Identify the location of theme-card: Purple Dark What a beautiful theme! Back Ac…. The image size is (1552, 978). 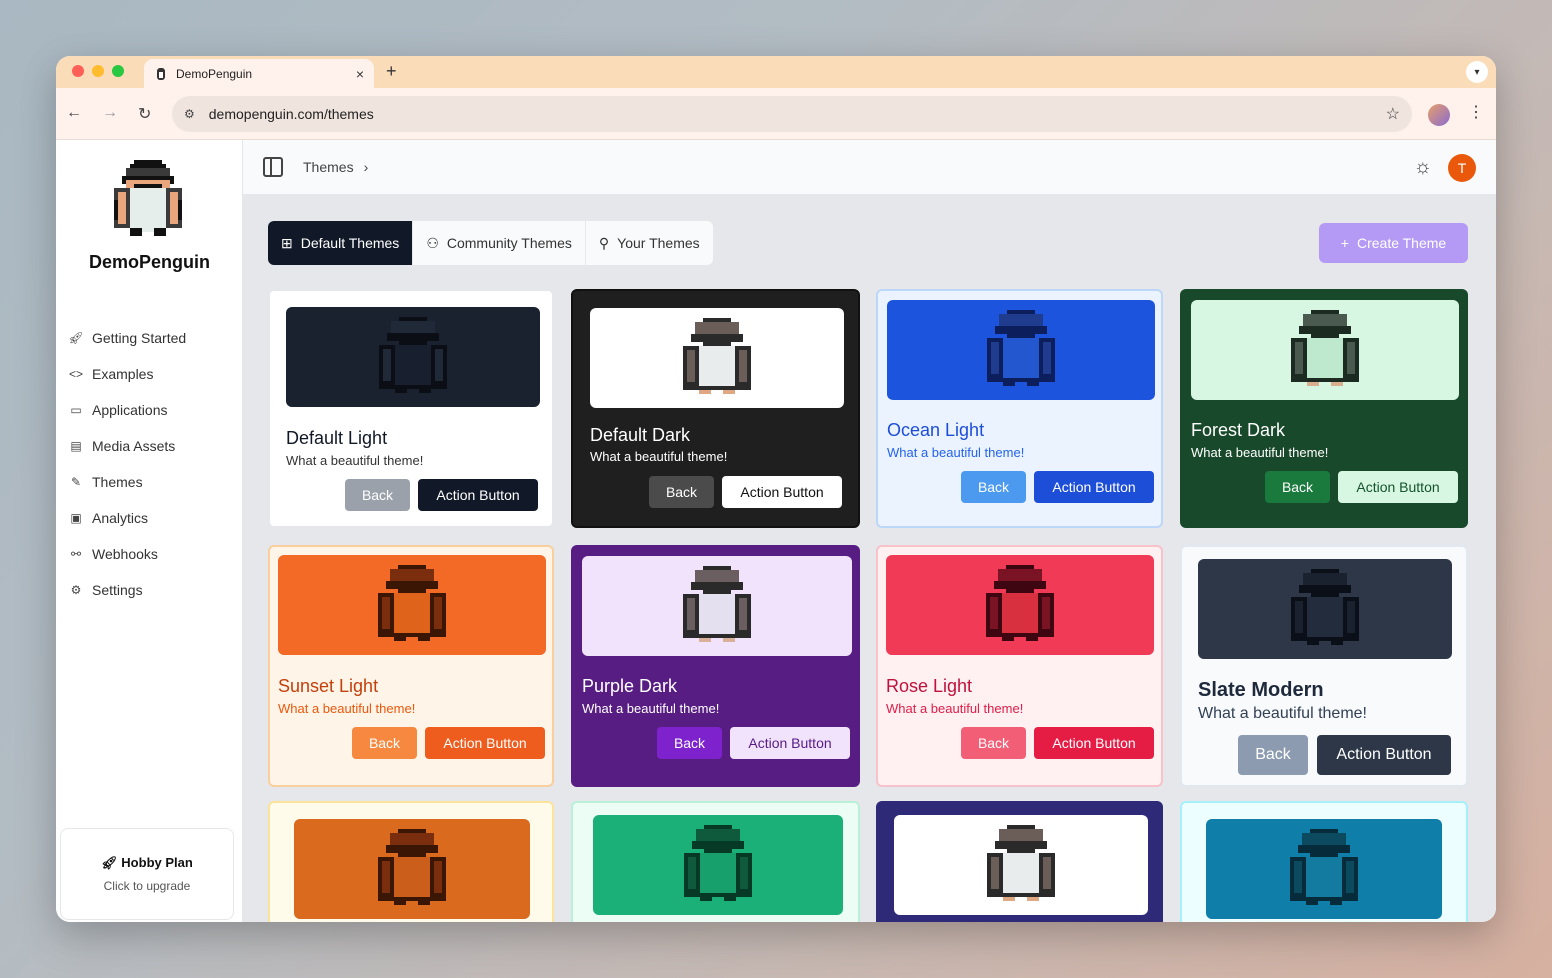
(715, 666).